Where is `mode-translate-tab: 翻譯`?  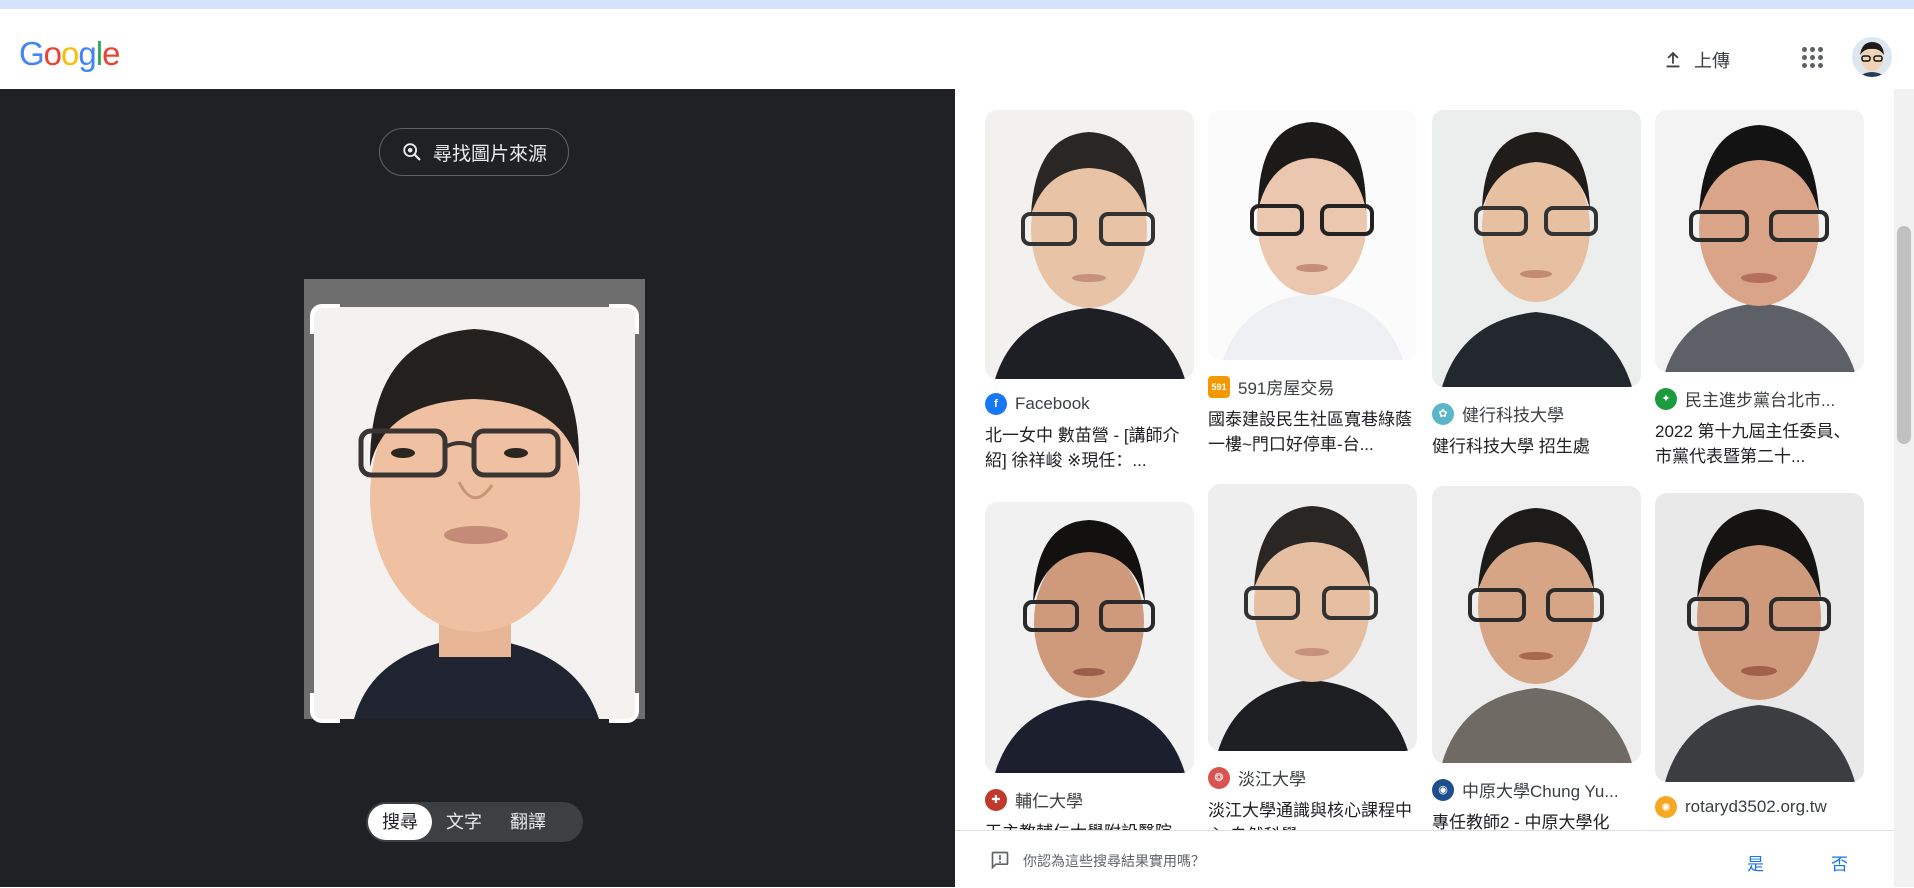
mode-translate-tab: 翻譯 is located at coordinates (528, 822).